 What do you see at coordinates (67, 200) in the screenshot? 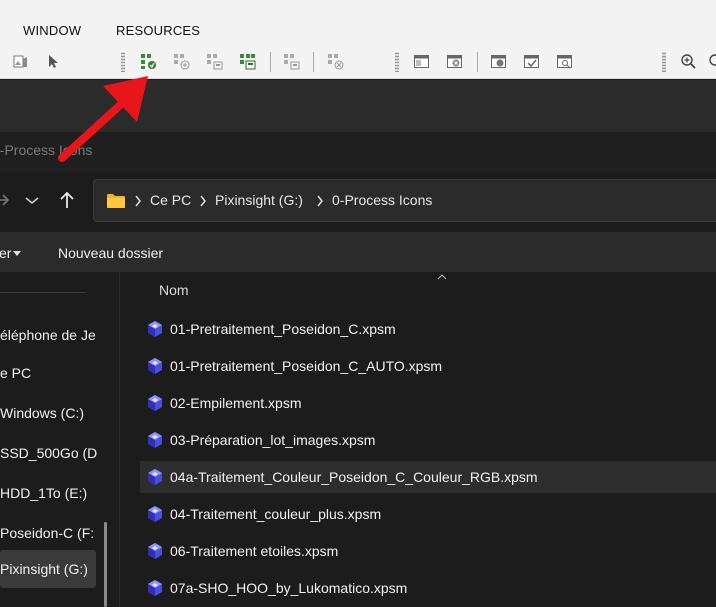
I see `up-arrow-icon` at bounding box center [67, 200].